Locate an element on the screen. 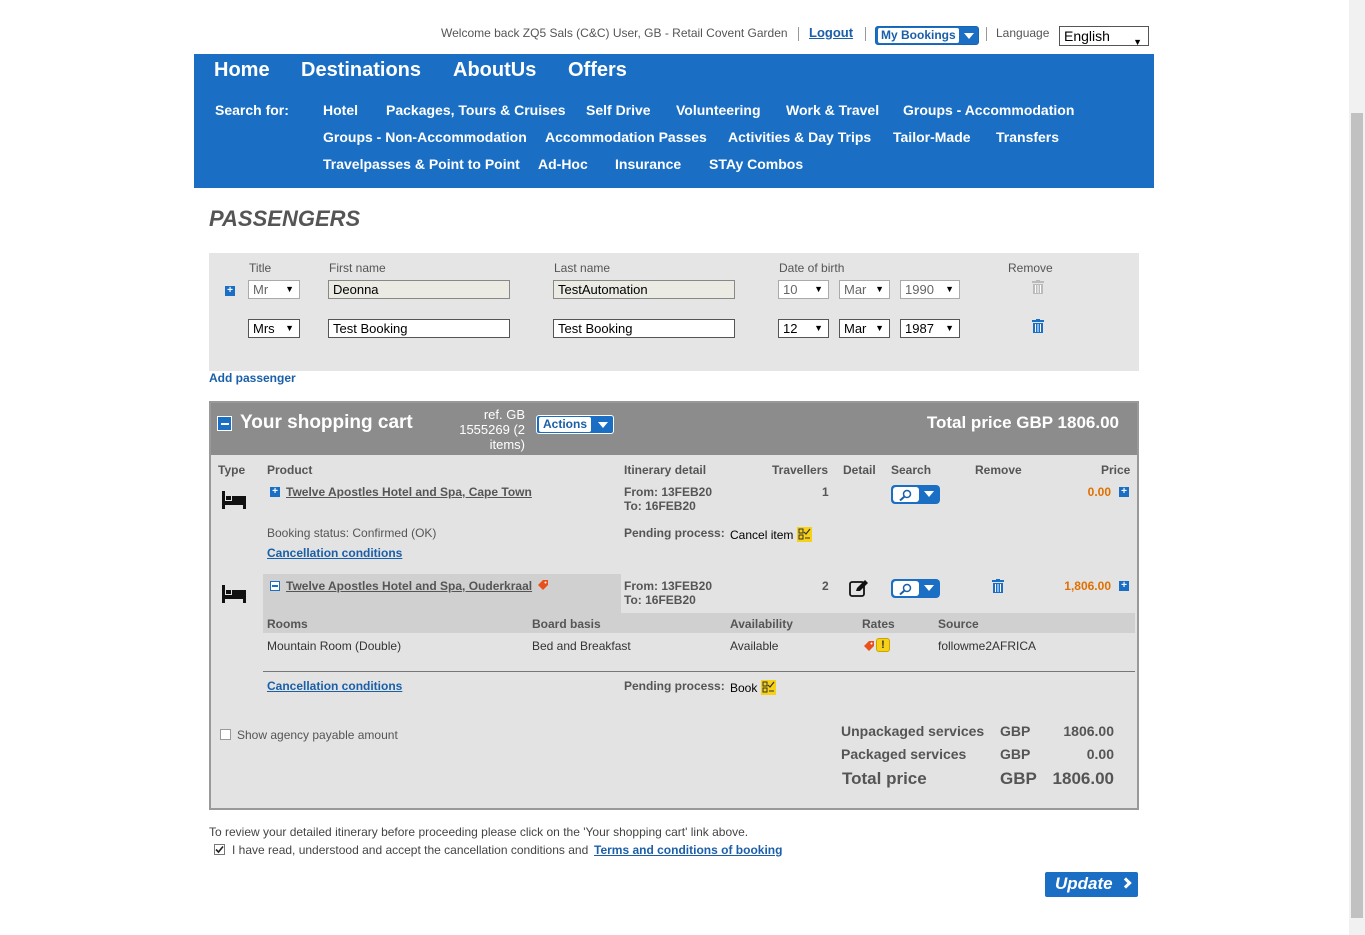 The image size is (1365, 935). chevron-right-icon is located at coordinates (1126, 883).